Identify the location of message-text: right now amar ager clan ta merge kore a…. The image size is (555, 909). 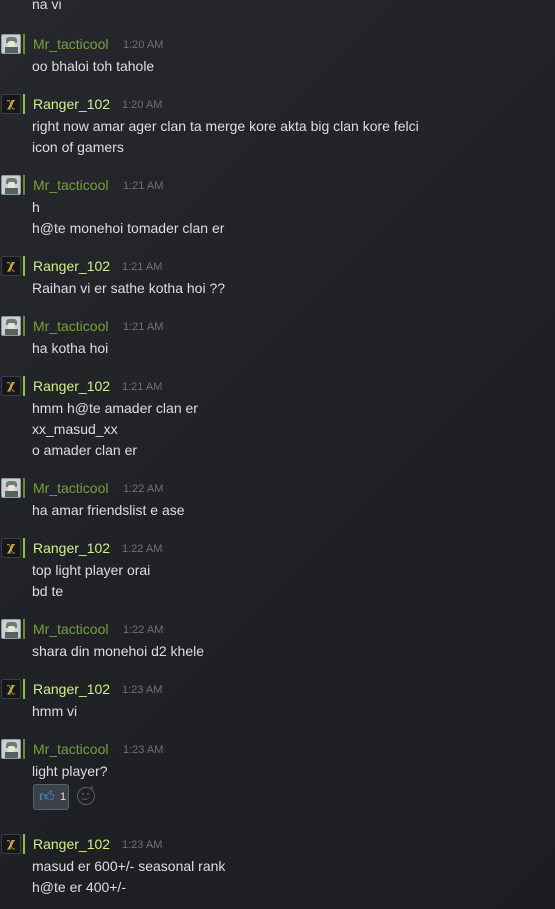
(225, 126).